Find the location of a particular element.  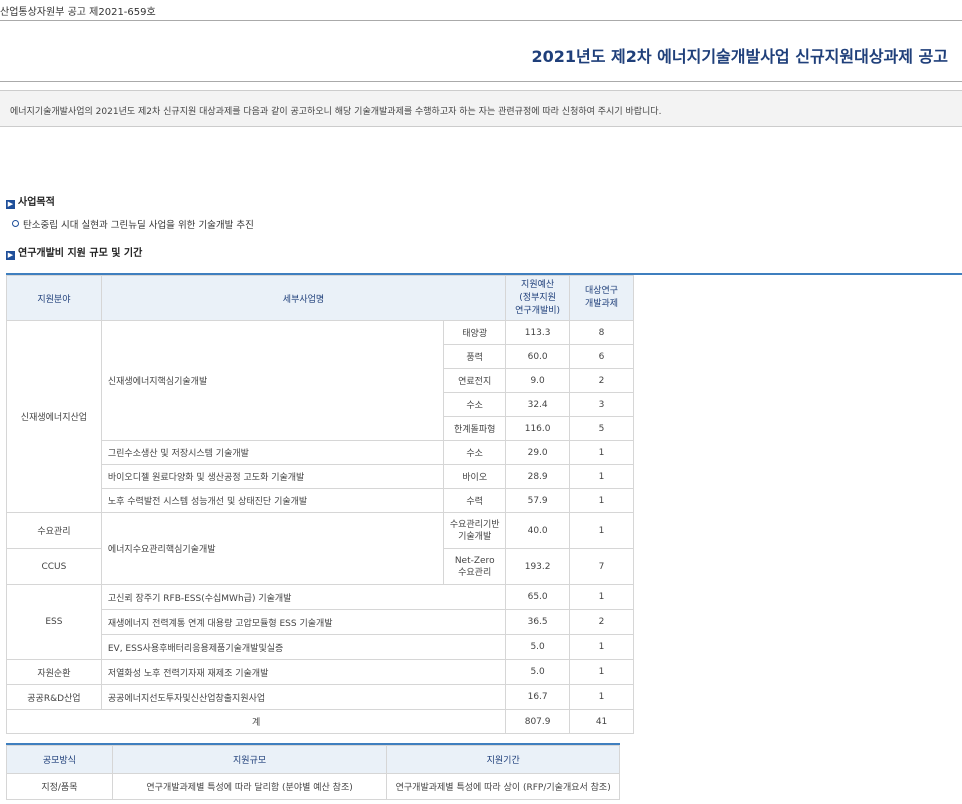

budget-cell: 60.0 is located at coordinates (538, 356).